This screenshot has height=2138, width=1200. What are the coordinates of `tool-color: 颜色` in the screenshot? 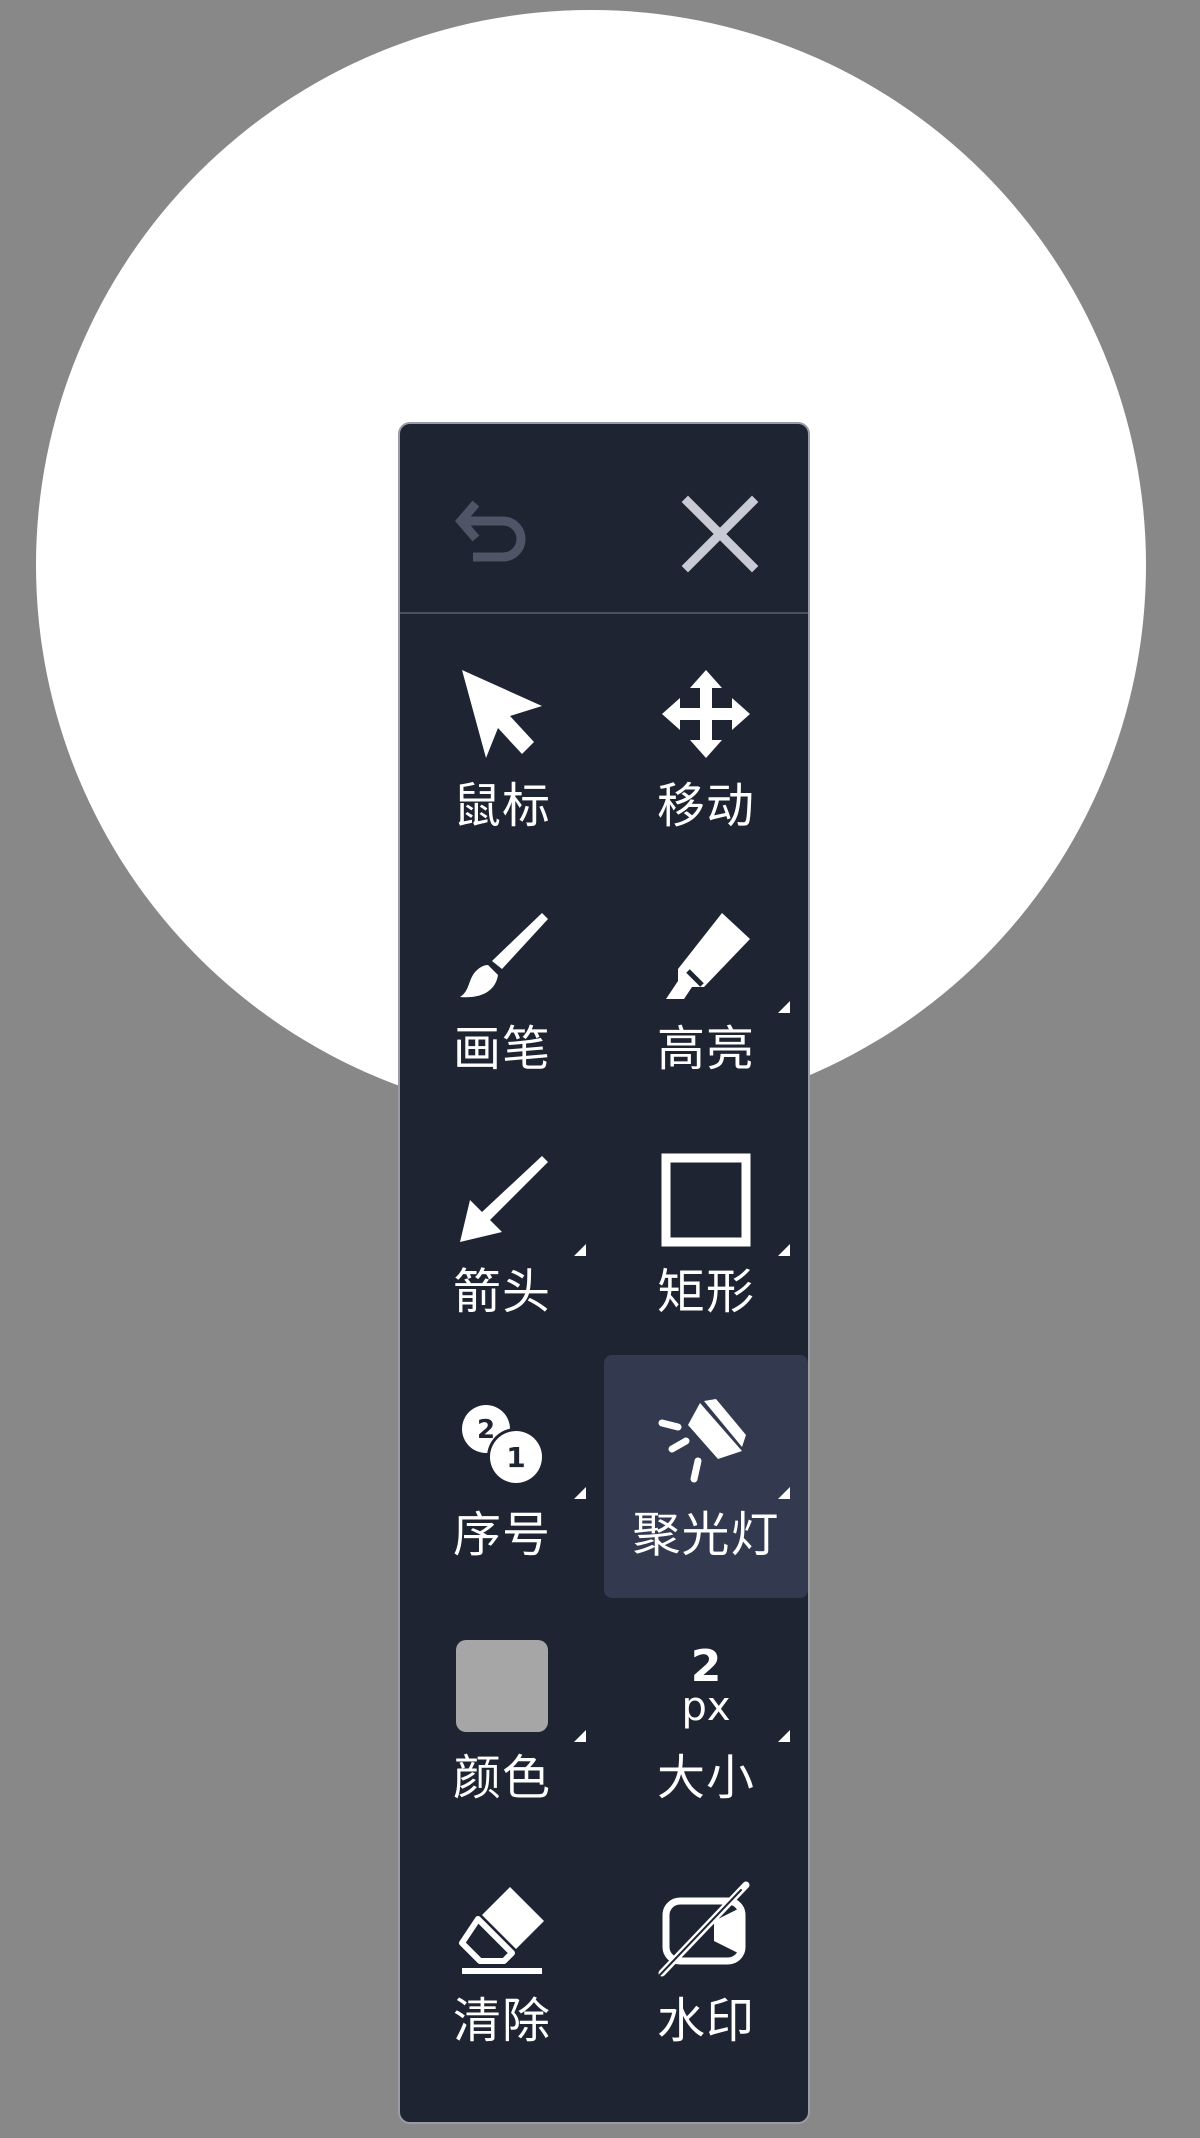 It's located at (502, 1719).